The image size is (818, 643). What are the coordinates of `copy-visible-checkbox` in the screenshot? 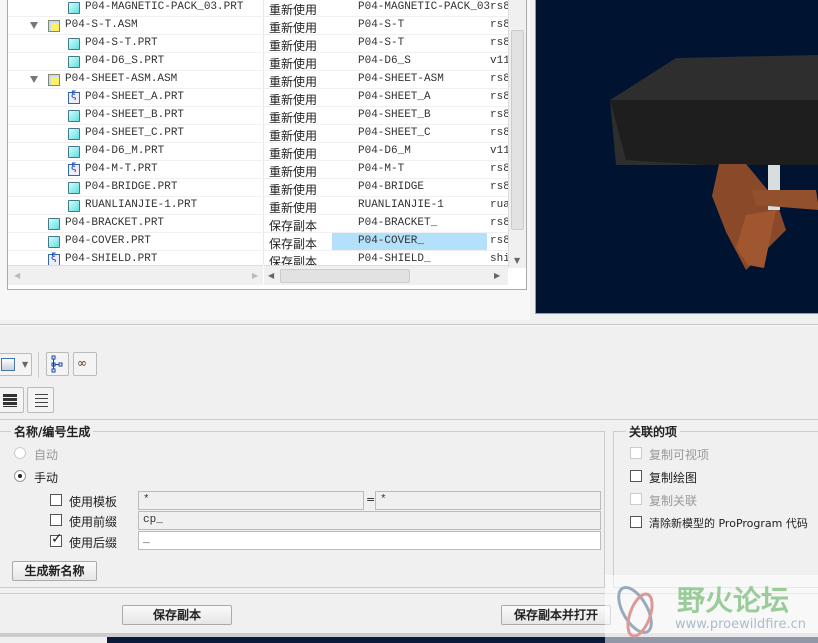 It's located at (636, 453).